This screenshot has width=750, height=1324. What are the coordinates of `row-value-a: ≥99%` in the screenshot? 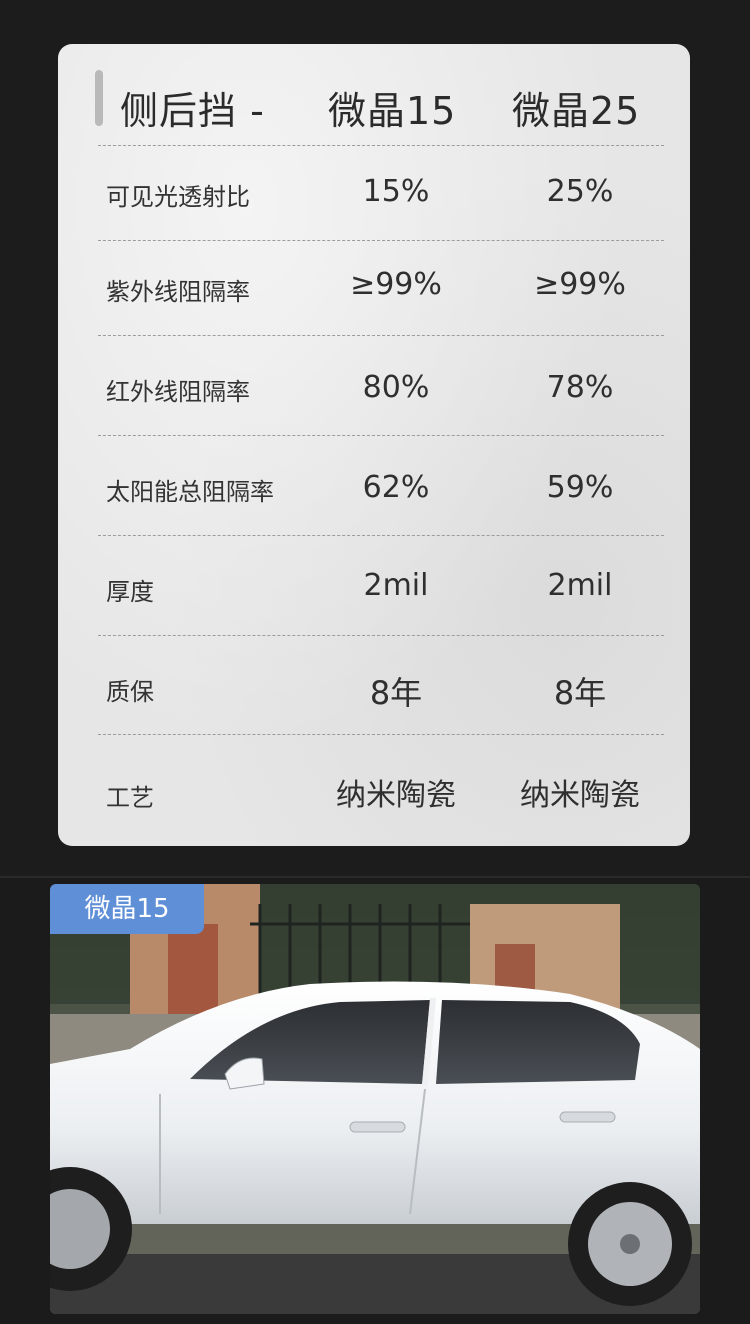 It's located at (396, 284).